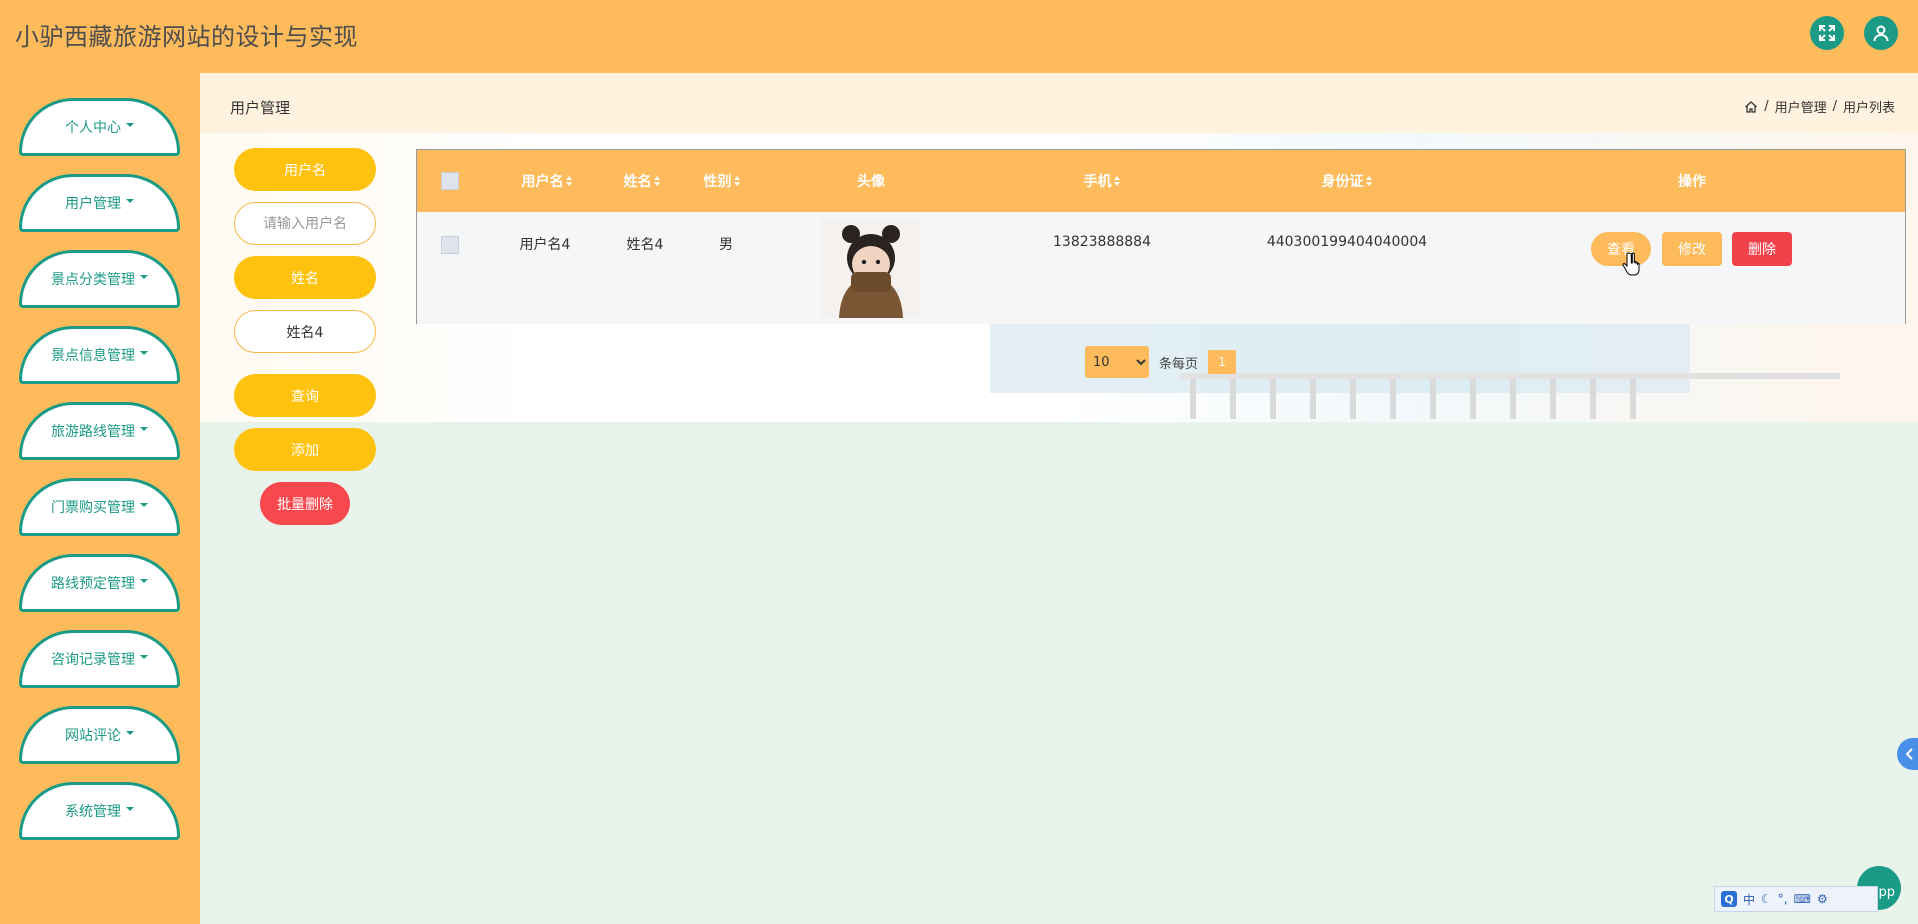 The height and width of the screenshot is (924, 1918). I want to click on sidebar-item-travel-routes: 旅游路线管理, so click(99, 431).